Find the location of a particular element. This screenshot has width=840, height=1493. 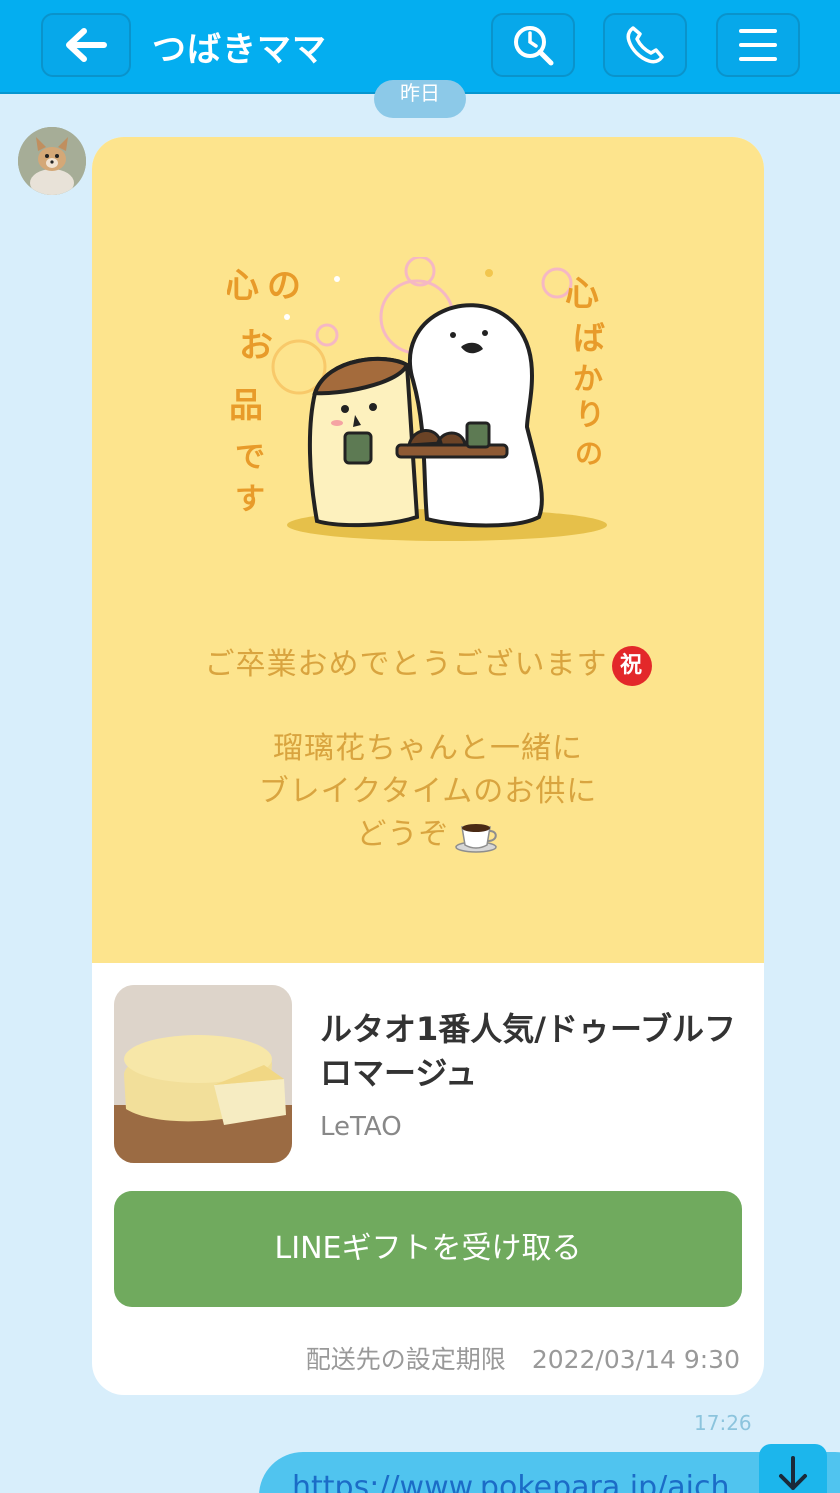

deadline-label: 配送先の設定期限 is located at coordinates (405, 1359).